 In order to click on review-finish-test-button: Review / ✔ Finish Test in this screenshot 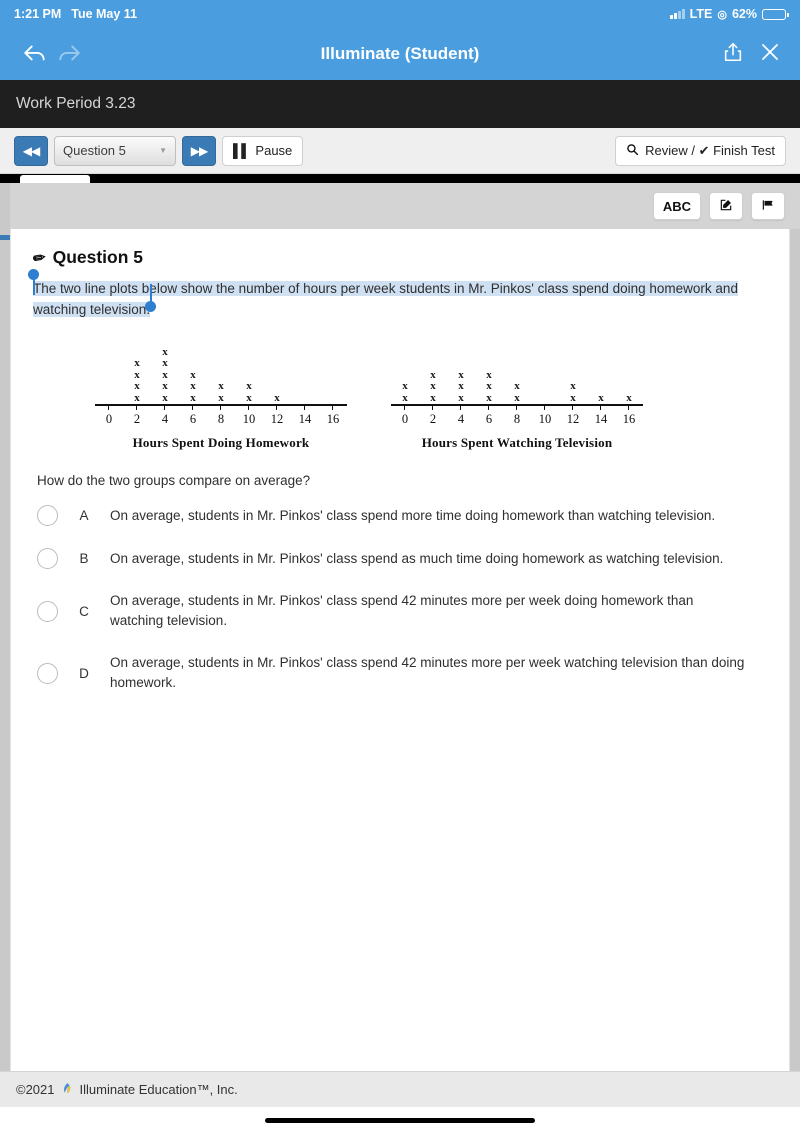, I will do `click(700, 150)`.